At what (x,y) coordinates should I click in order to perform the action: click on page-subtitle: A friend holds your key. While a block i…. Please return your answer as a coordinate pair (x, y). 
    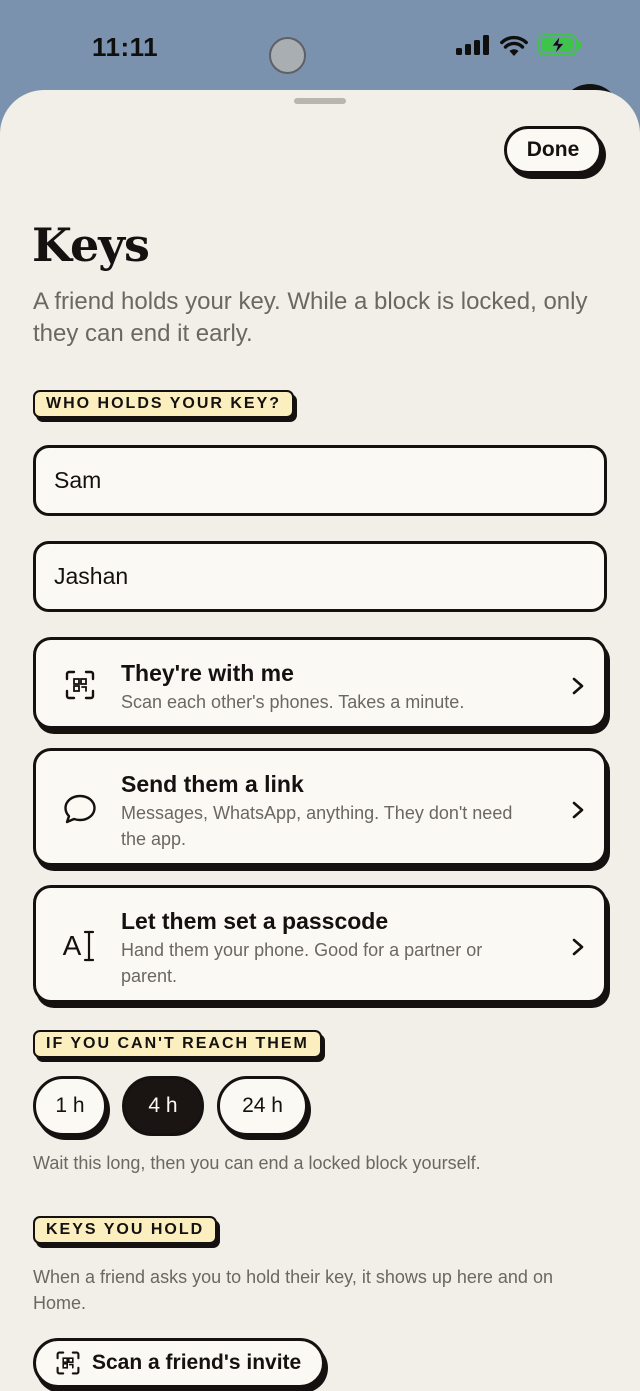
    Looking at the image, I should click on (310, 317).